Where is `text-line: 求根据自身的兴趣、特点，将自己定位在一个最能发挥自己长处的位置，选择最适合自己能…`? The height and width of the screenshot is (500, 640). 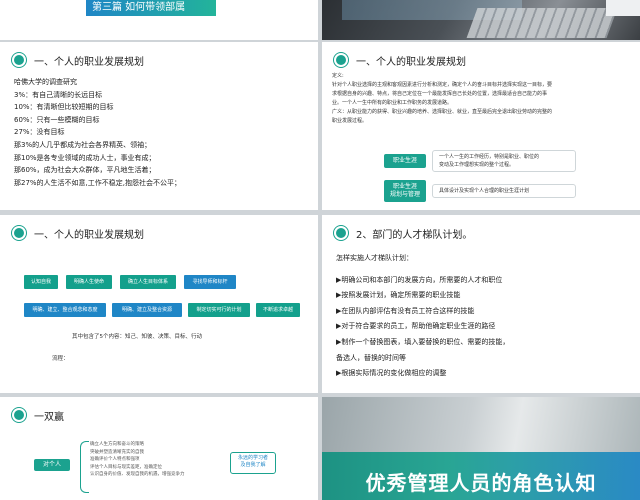
text-line: 求根据自身的兴趣、特点，将自己定位在一个最能发挥自己长处的位置，选择最适合自己能… is located at coordinates (440, 94).